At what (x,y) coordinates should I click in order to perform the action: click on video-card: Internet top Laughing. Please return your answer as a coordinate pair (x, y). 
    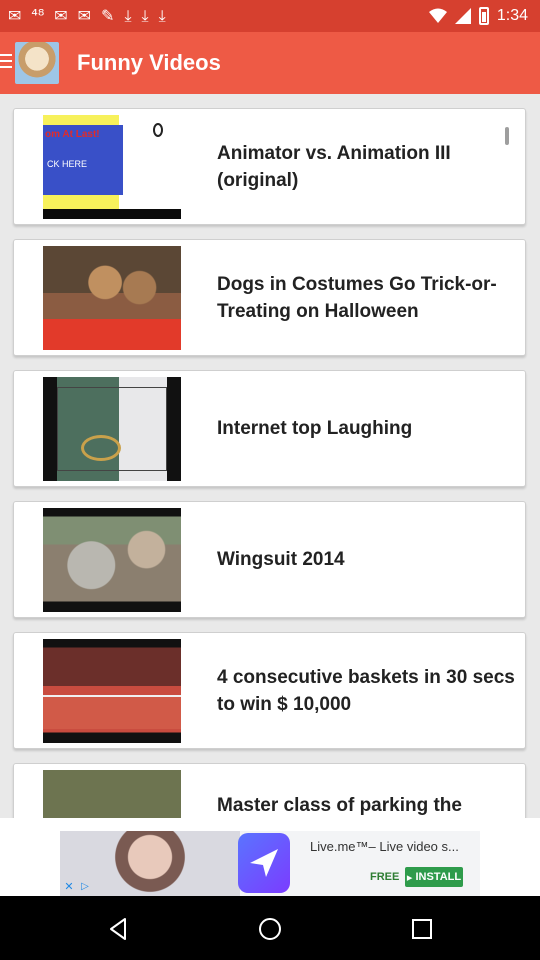
    Looking at the image, I should click on (269, 428).